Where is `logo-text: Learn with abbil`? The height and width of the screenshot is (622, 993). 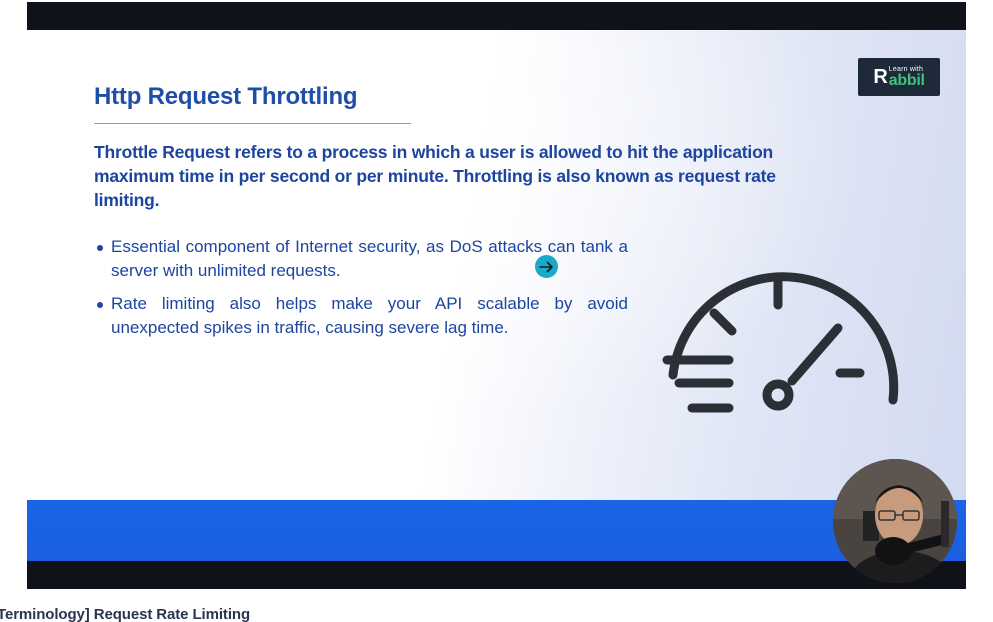
logo-text: Learn with abbil is located at coordinates (907, 77).